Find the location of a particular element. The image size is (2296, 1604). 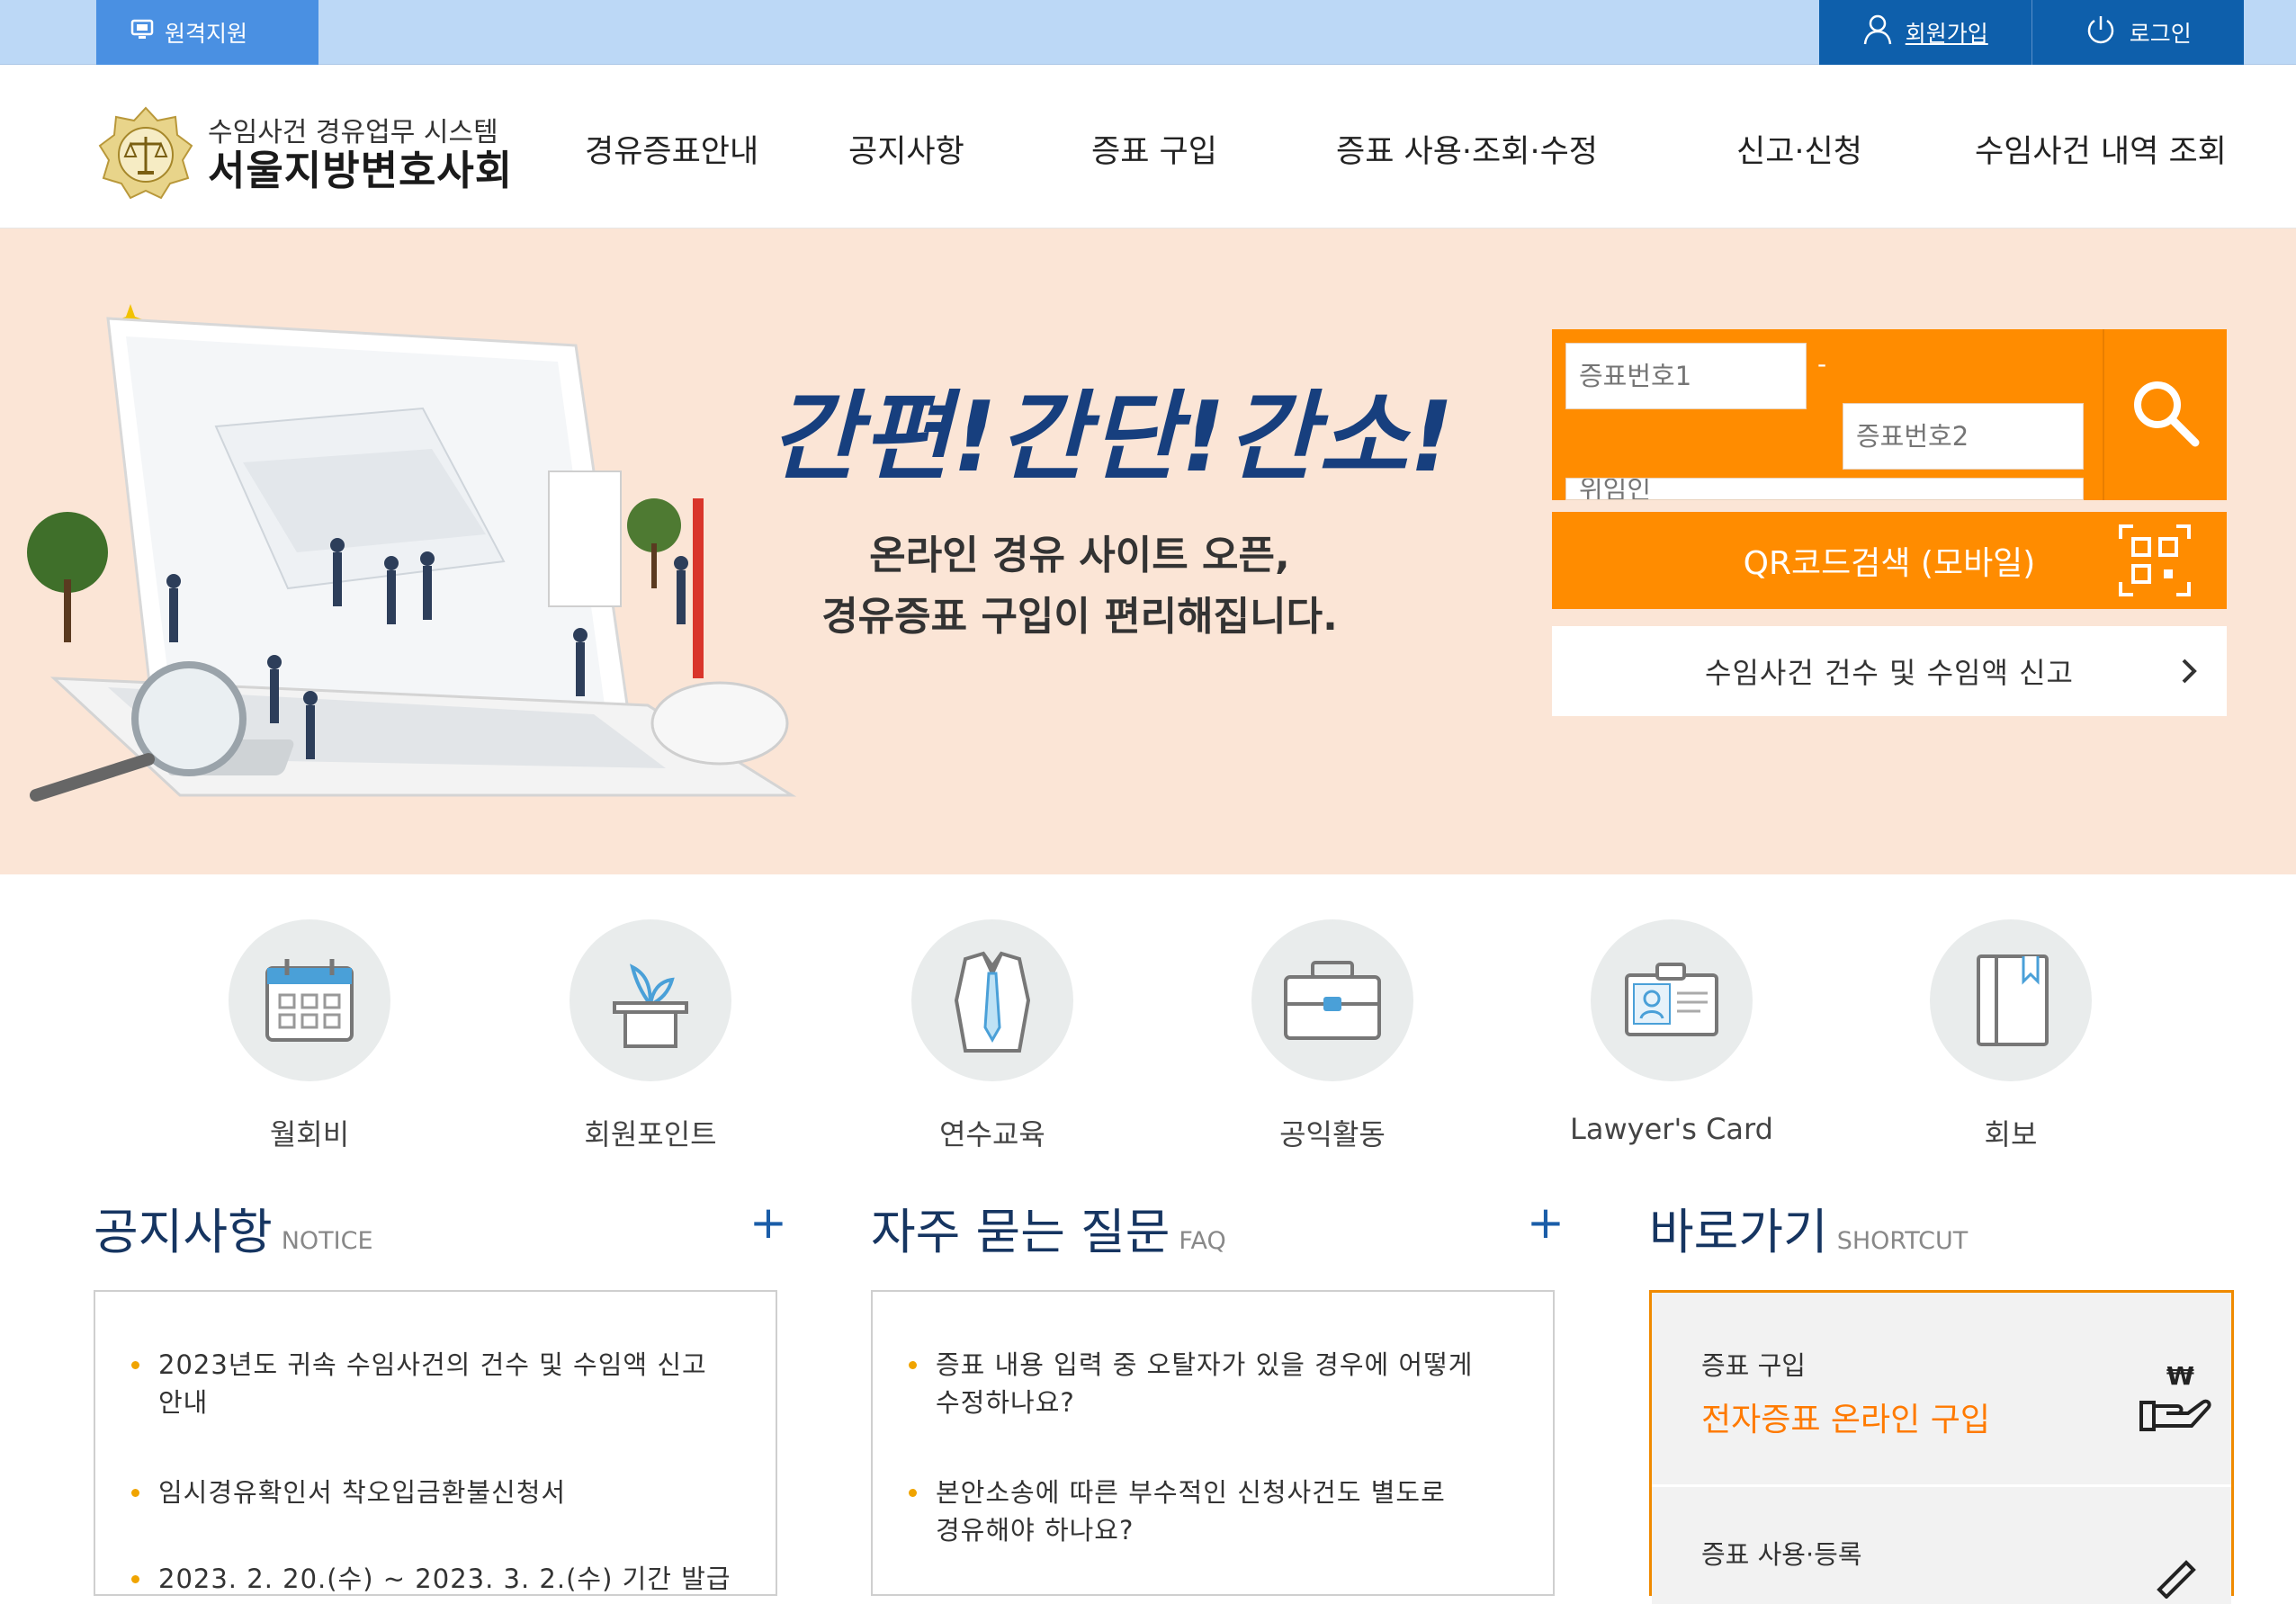

quick-link-label: 연수교육 is located at coordinates (992, 1134).